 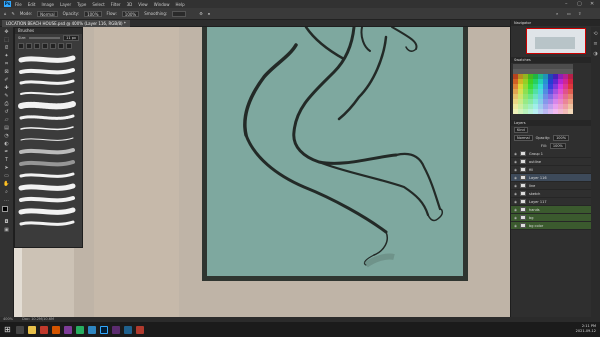 I want to click on layer-row: ◉ outline, so click(x=555, y=162).